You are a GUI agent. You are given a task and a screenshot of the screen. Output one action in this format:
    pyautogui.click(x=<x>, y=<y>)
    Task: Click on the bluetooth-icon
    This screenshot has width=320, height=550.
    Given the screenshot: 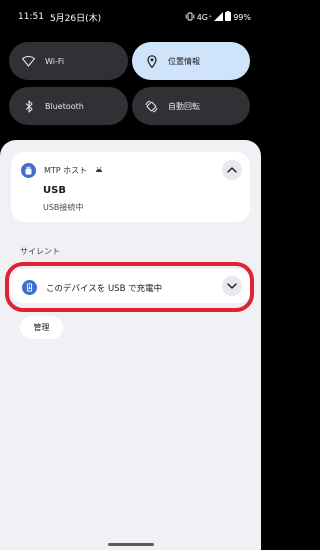 What is the action you would take?
    pyautogui.click(x=28, y=106)
    